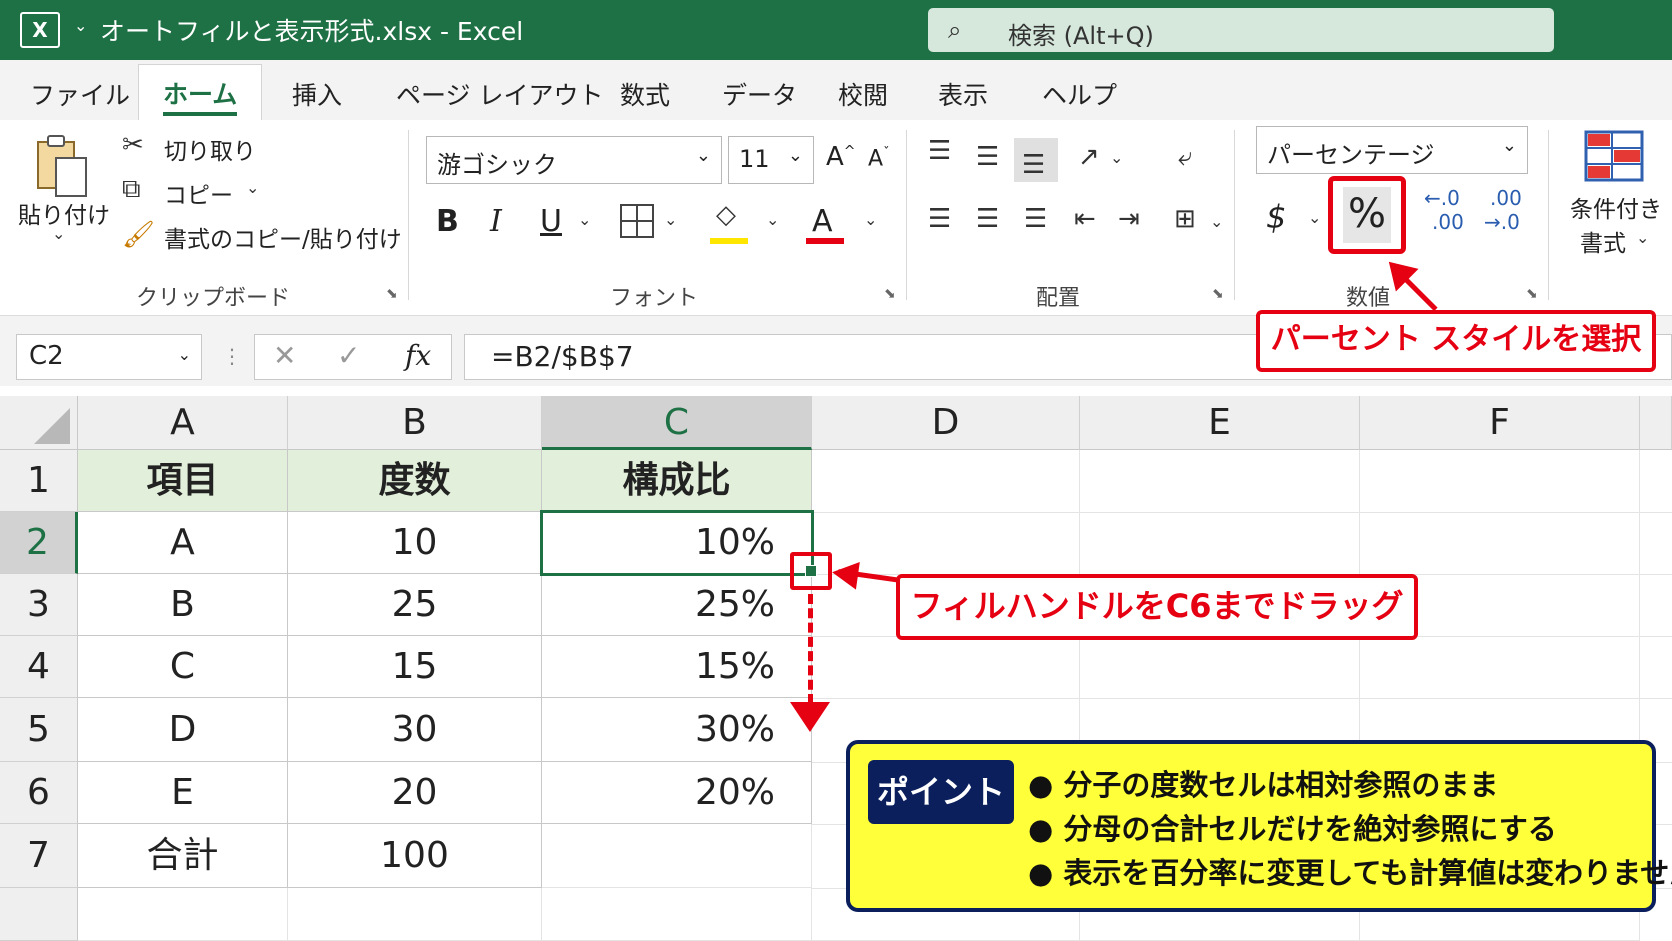  What do you see at coordinates (39, 667) in the screenshot?
I see `row-header-4: 4` at bounding box center [39, 667].